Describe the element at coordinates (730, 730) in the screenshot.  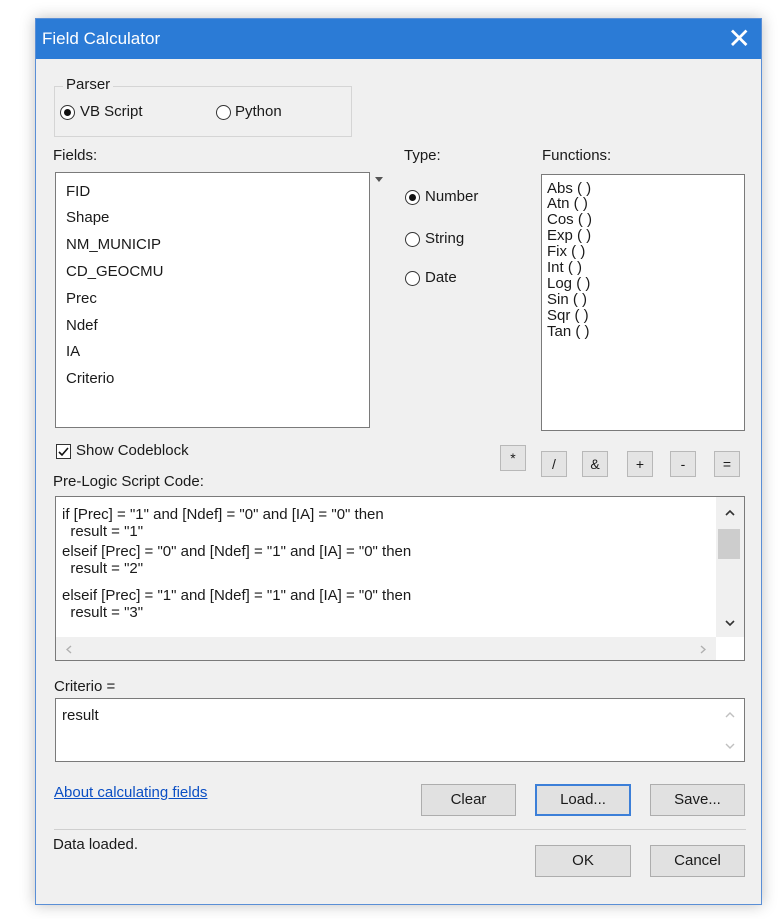
I see `expression-vertical-scrollbar` at that location.